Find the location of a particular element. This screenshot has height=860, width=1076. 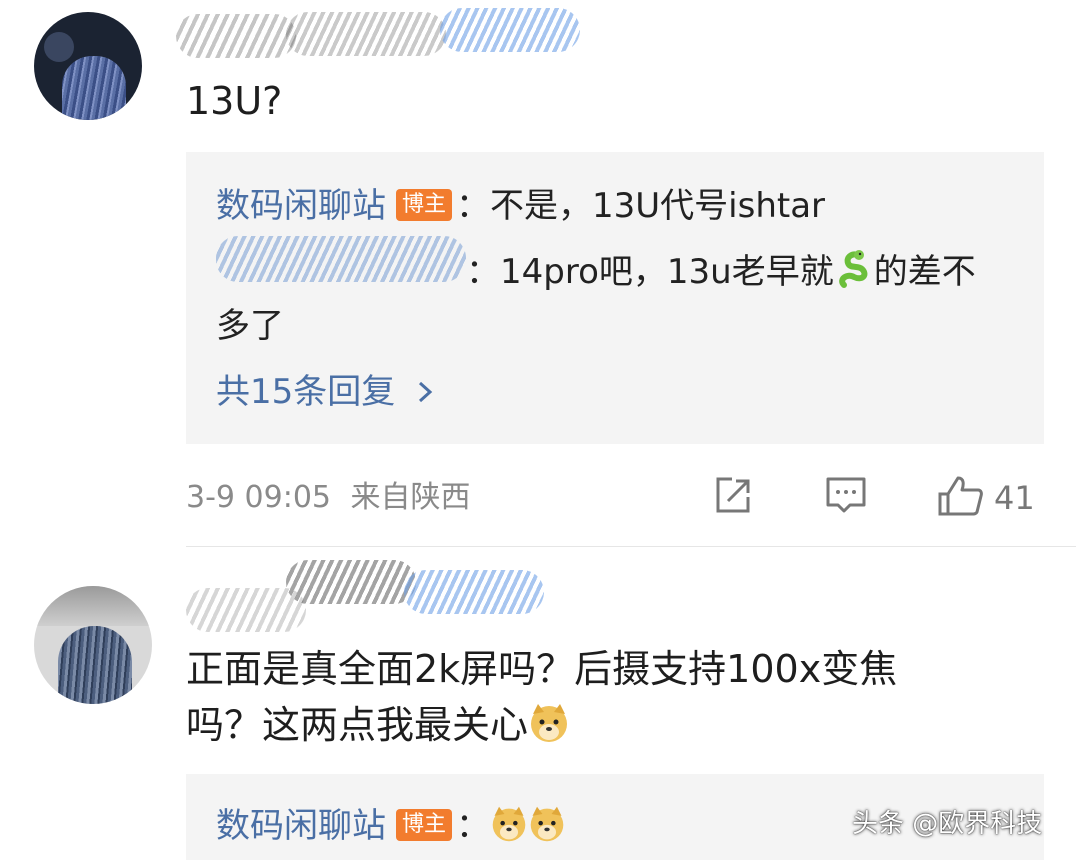

comment-meta: 3-9 09:05 来自陕西 is located at coordinates (328, 498).